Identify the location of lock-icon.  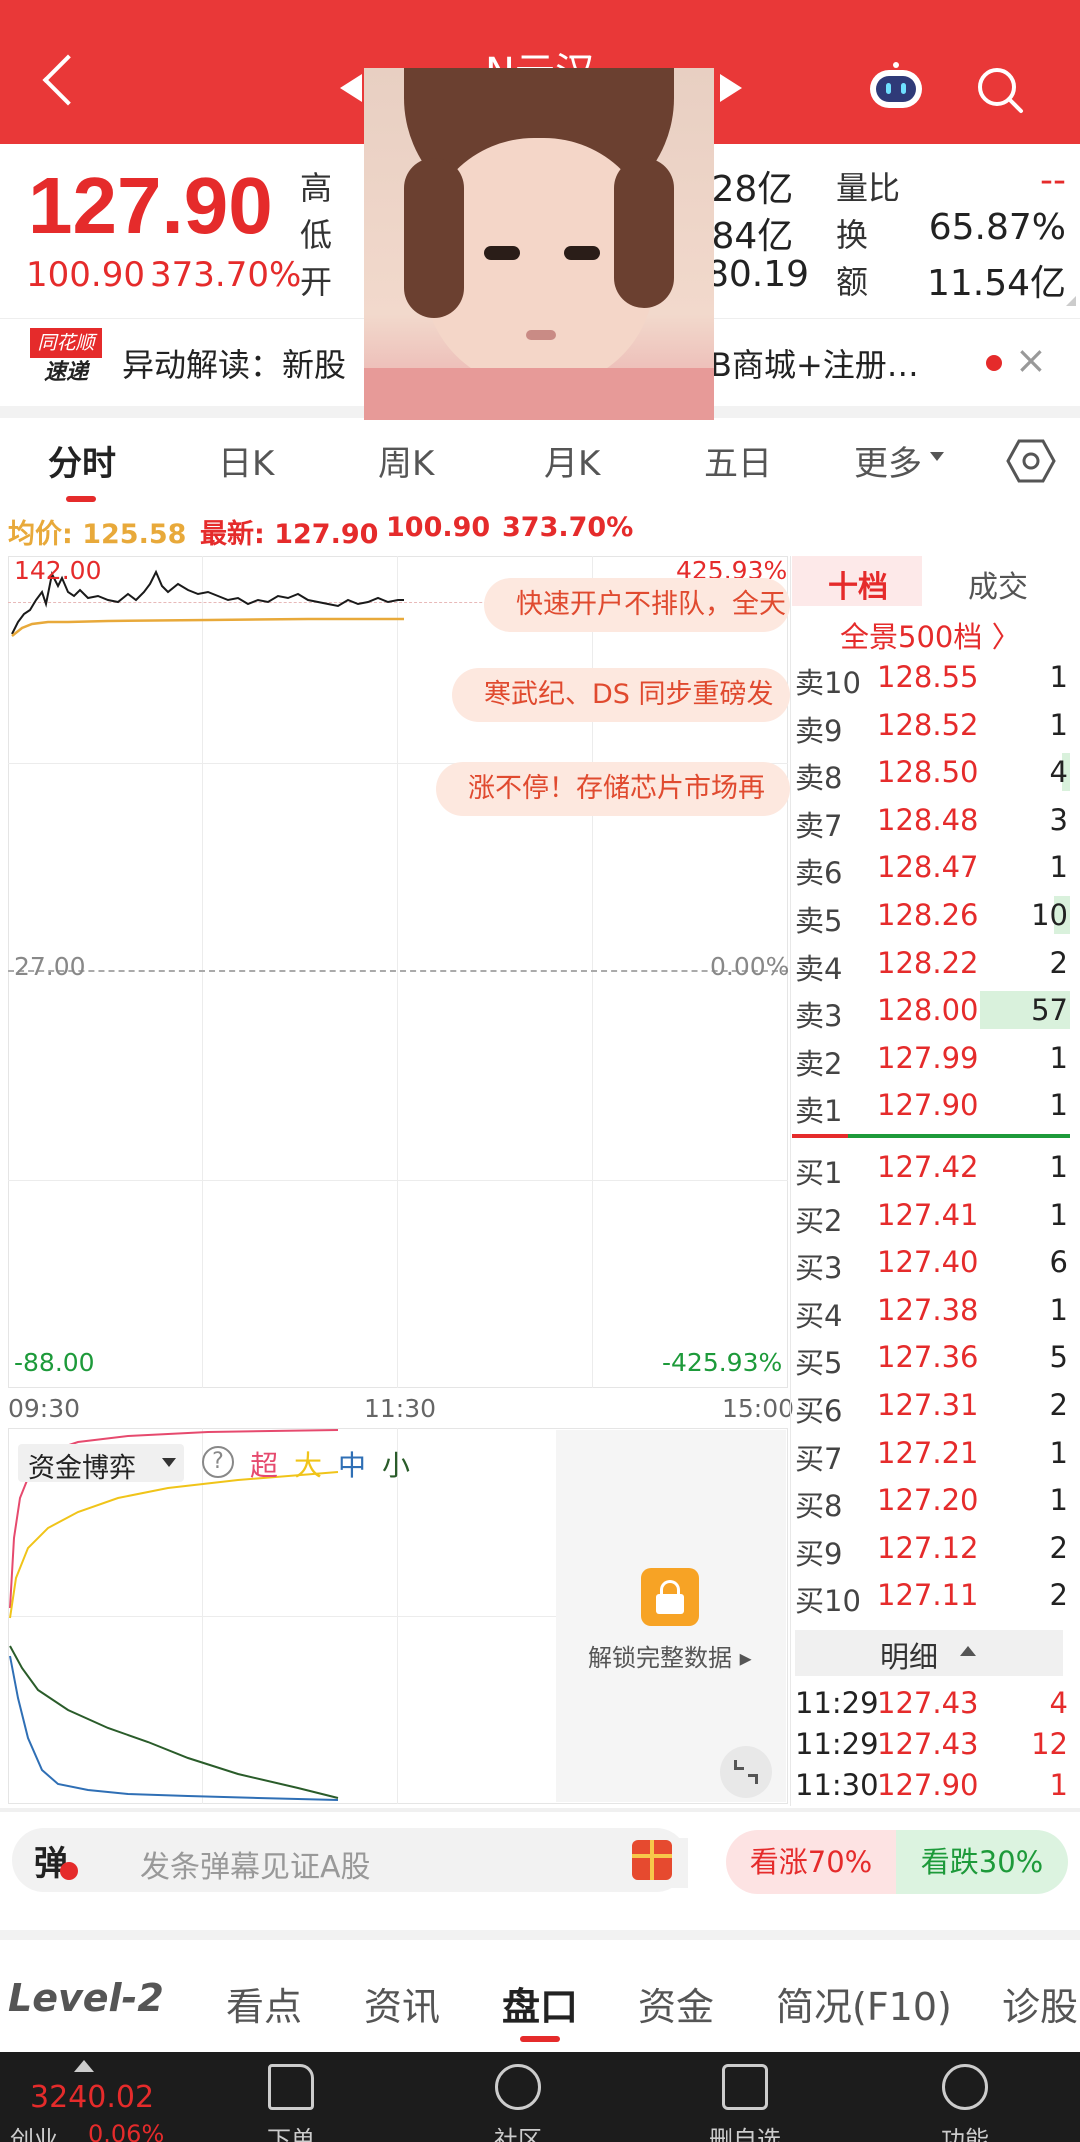
(670, 1597).